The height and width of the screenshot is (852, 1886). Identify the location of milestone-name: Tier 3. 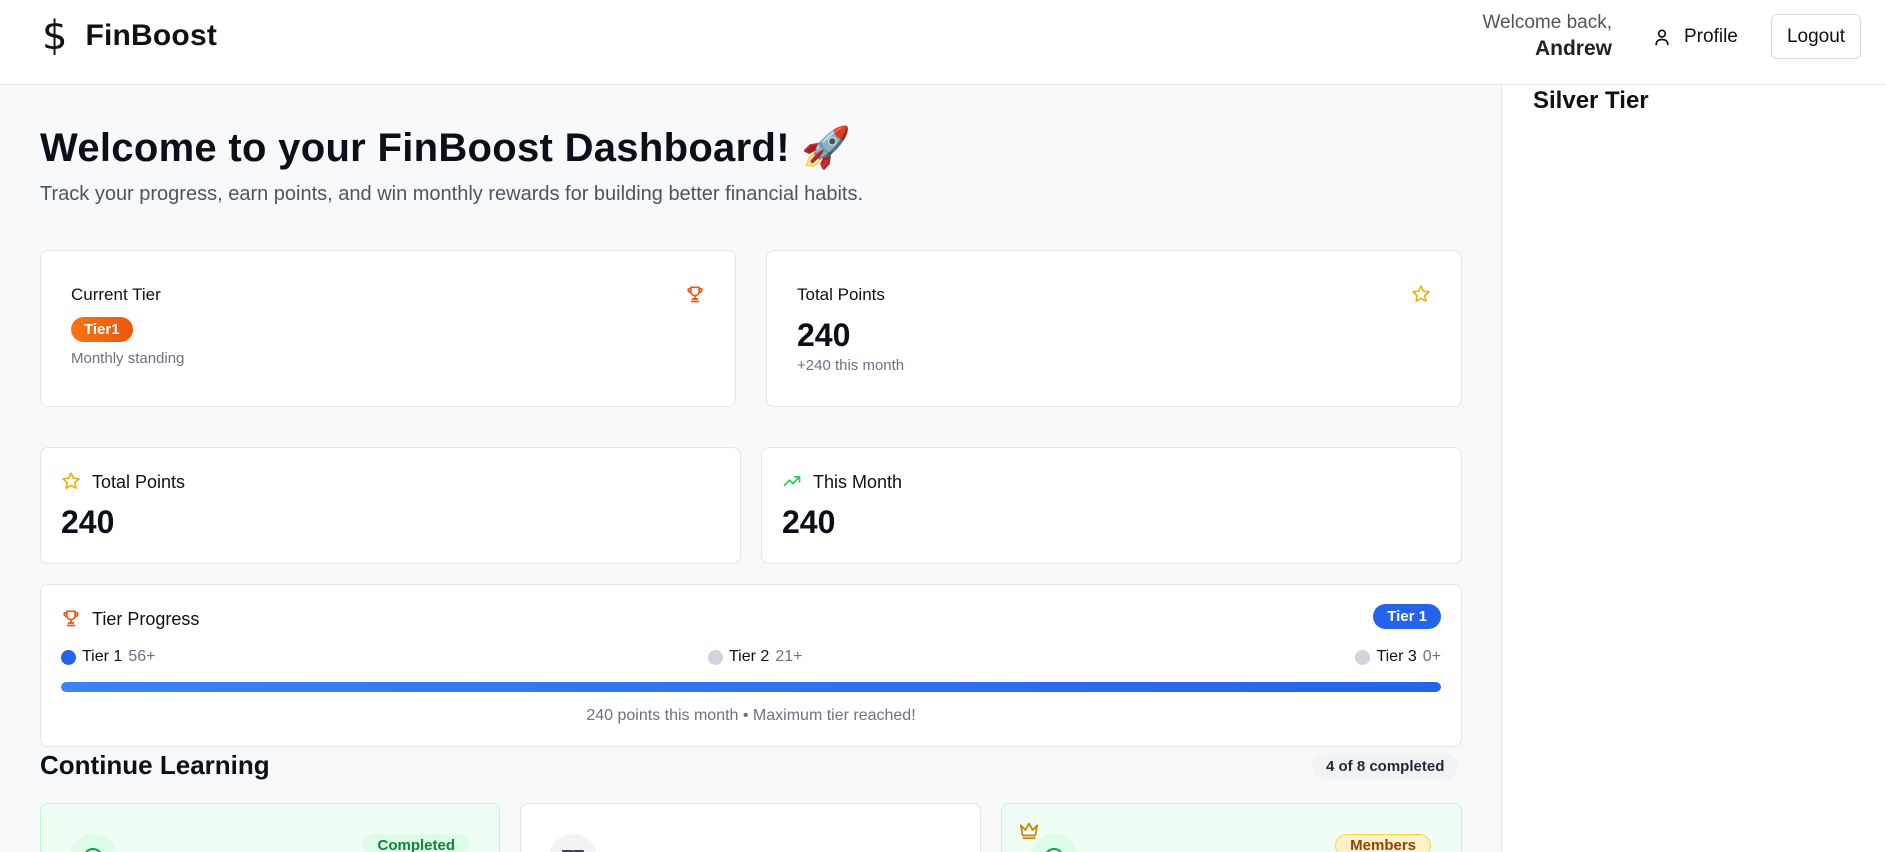
(1396, 656).